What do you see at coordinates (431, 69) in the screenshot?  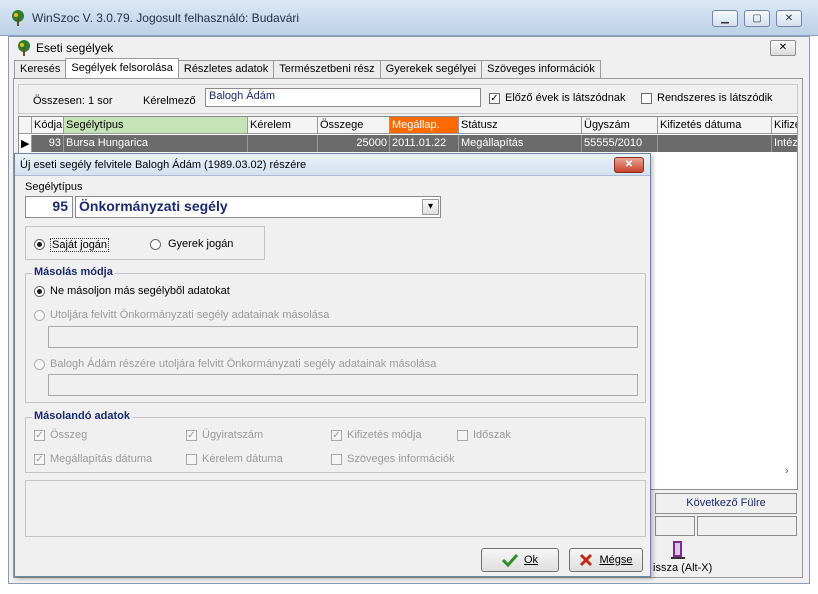 I see `tab-children: Gyerekek segélyei` at bounding box center [431, 69].